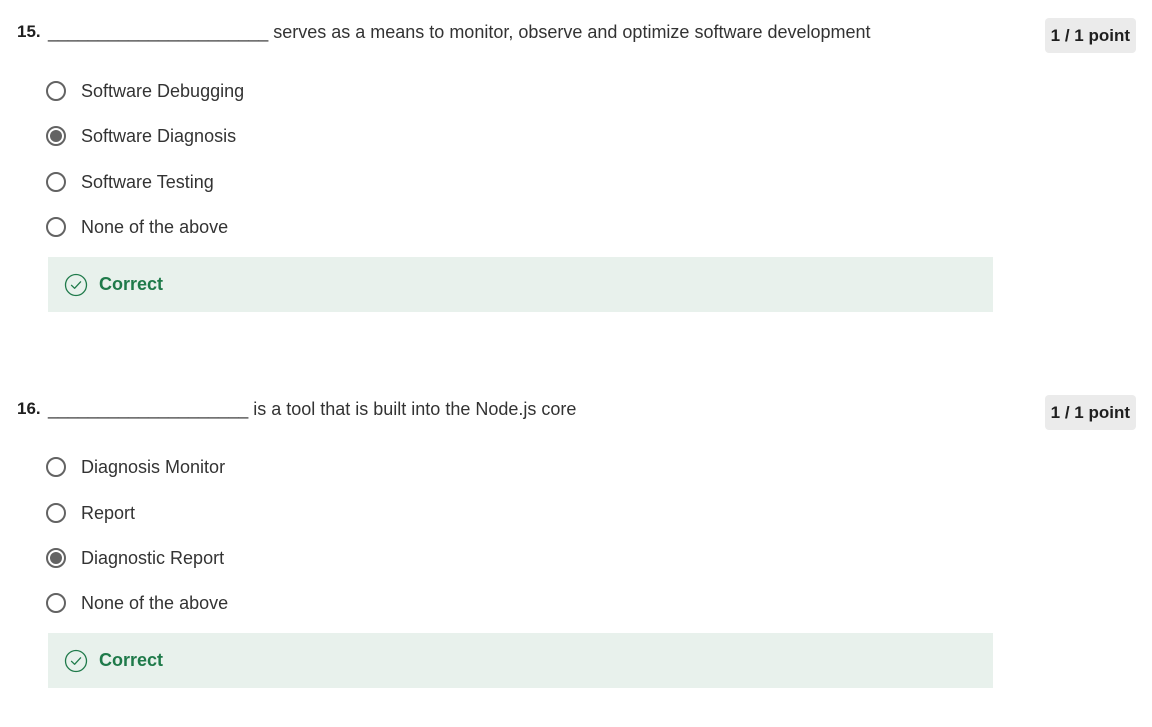 This screenshot has width=1152, height=727. I want to click on option-label: Diagnostic Report, so click(153, 557).